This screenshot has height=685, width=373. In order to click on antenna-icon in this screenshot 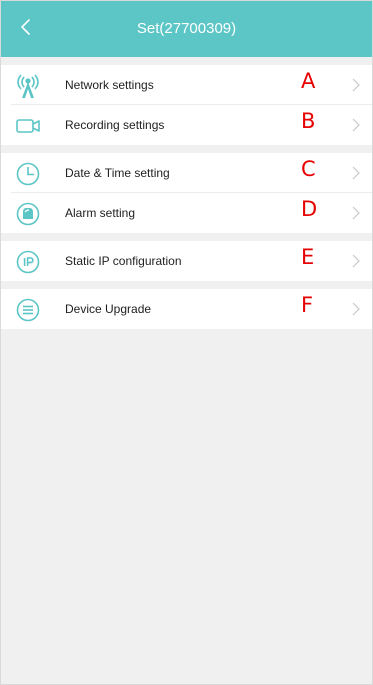, I will do `click(28, 86)`.